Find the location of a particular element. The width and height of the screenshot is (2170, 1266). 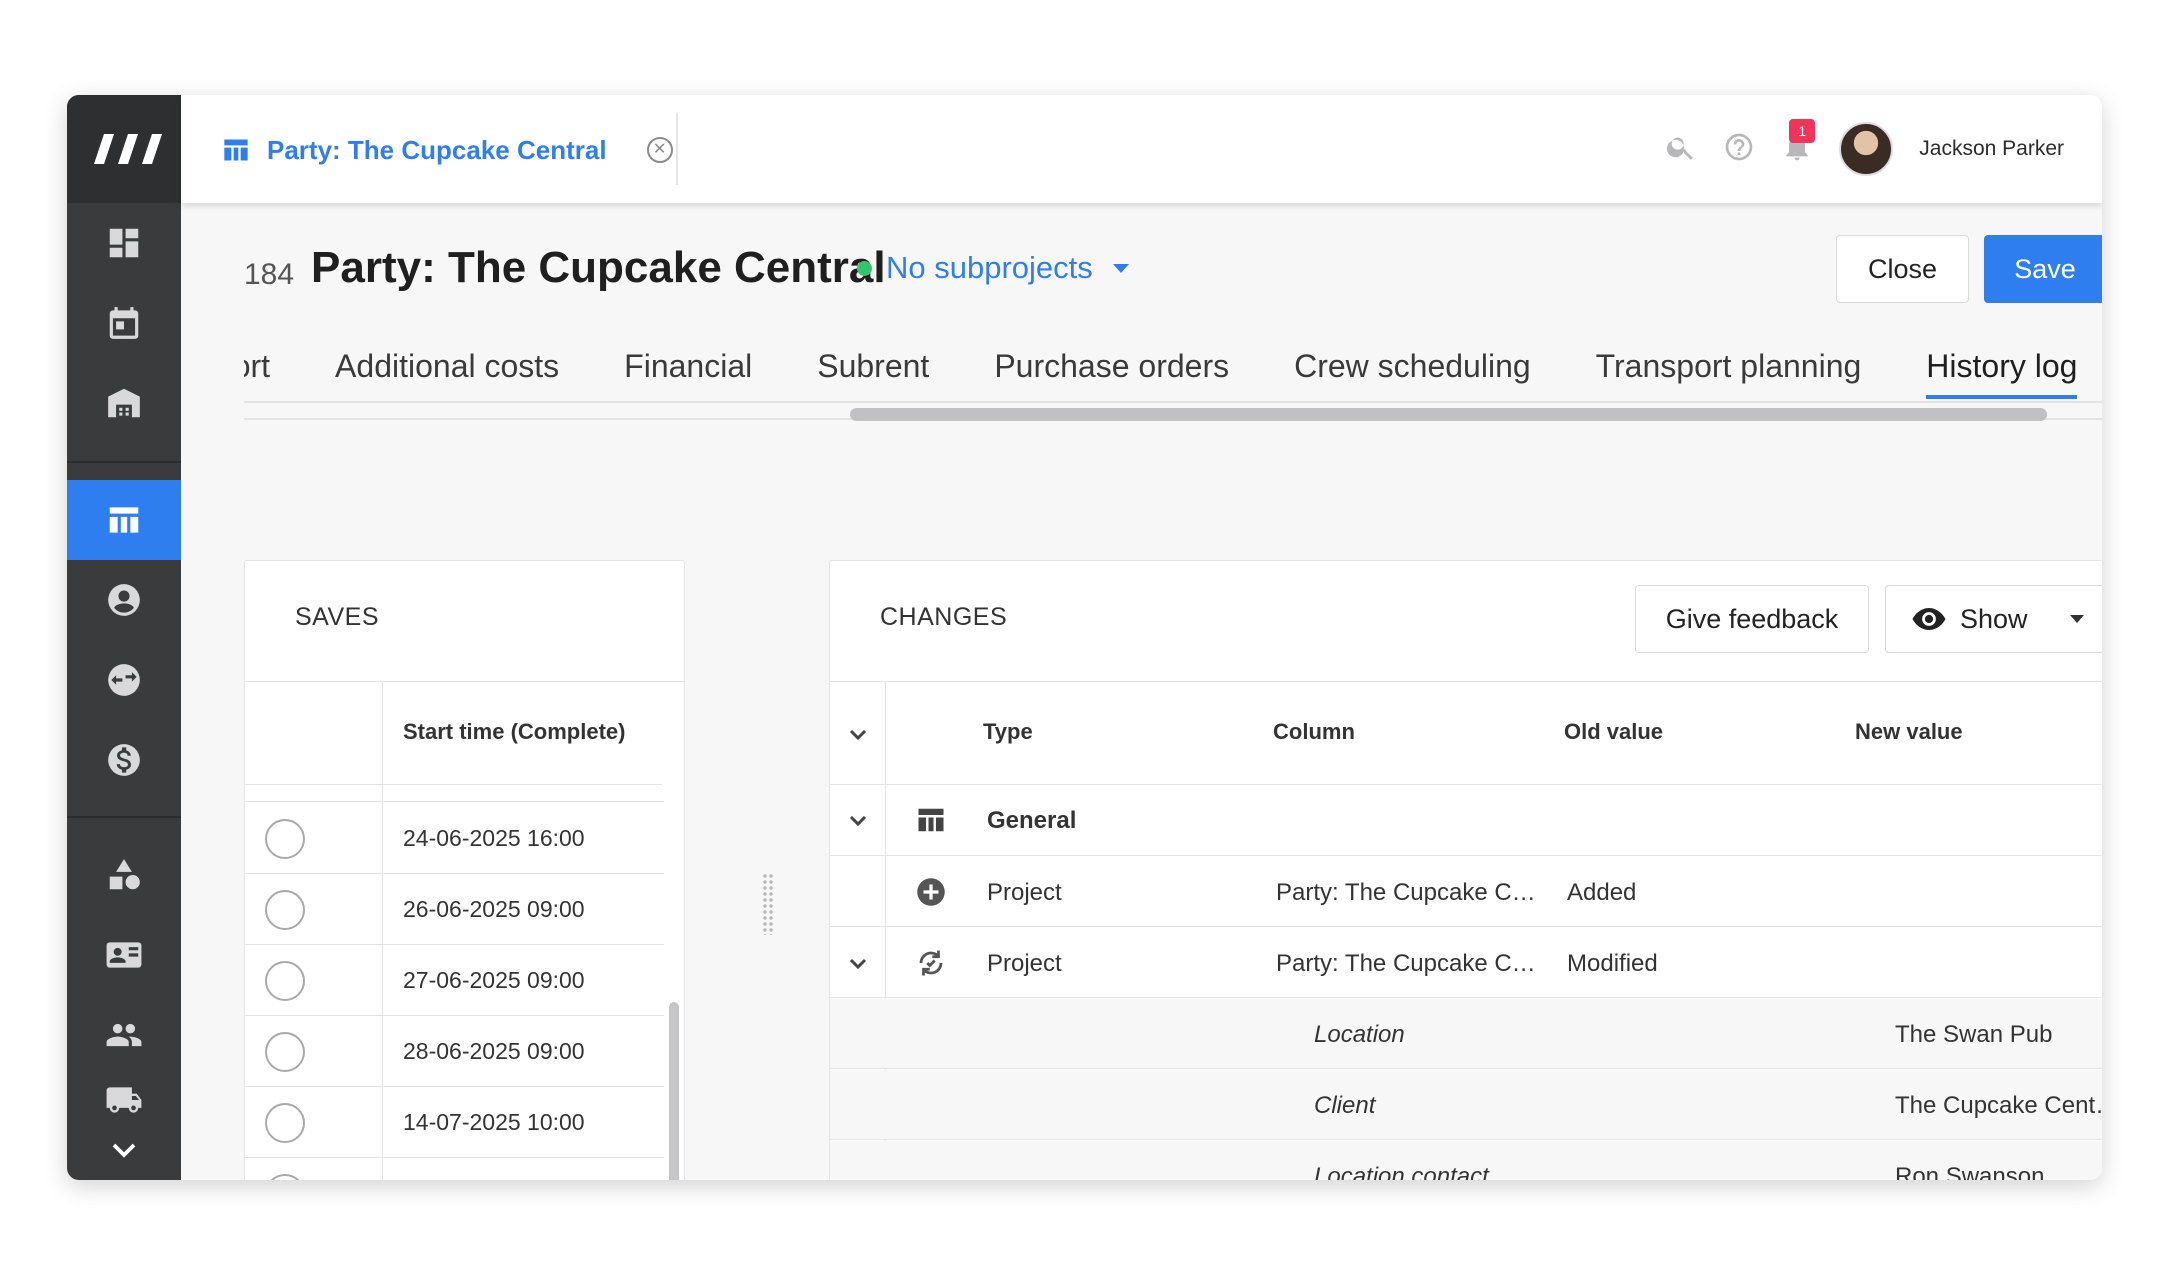

save-row: 28-06-2025 09:00 is located at coordinates (454, 1051).